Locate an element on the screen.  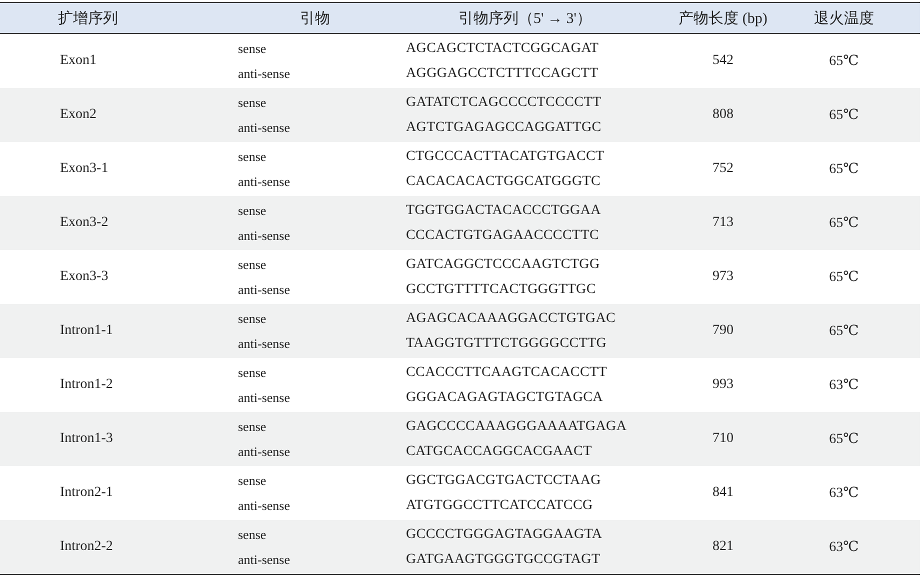
table-cell-text: 713 is located at coordinates (723, 223).